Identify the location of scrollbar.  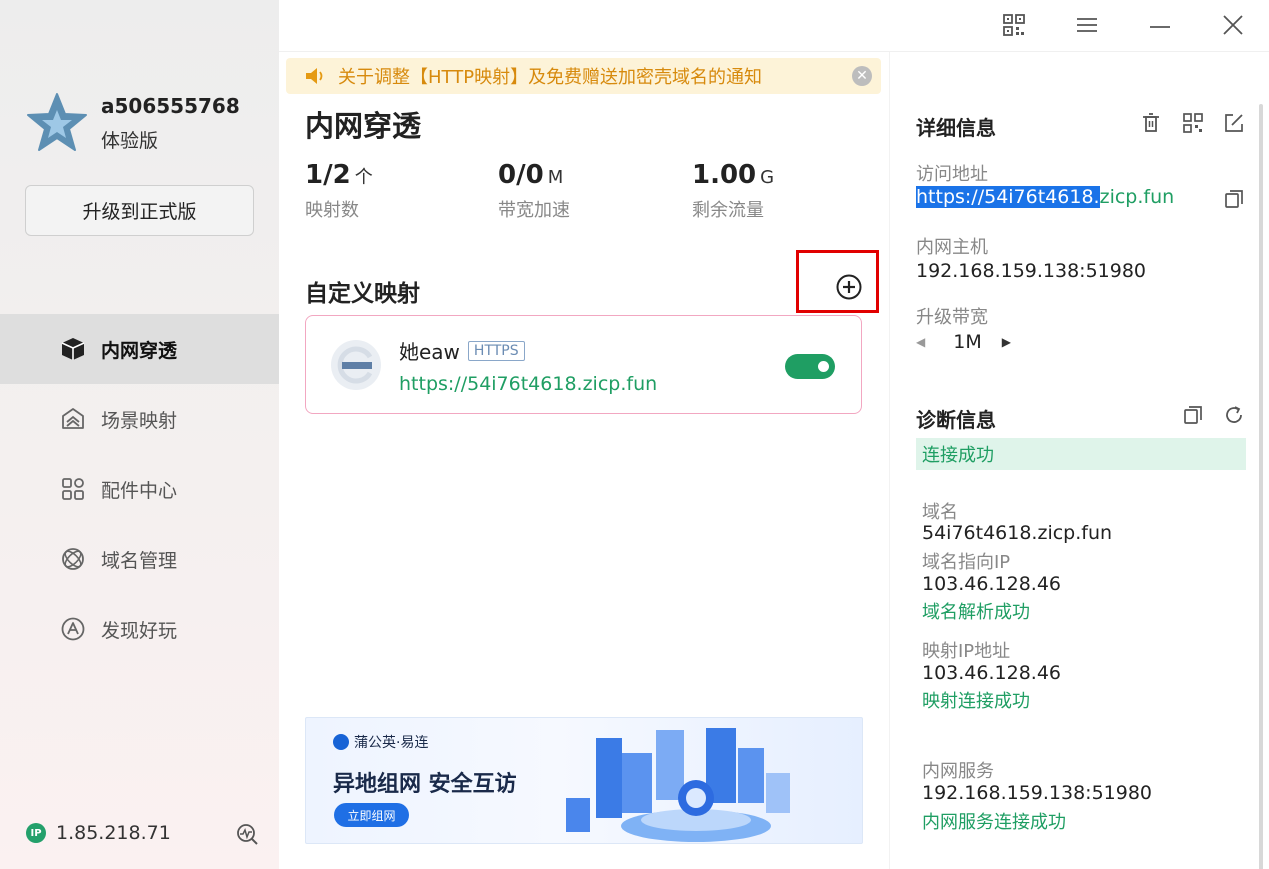
(1261, 486).